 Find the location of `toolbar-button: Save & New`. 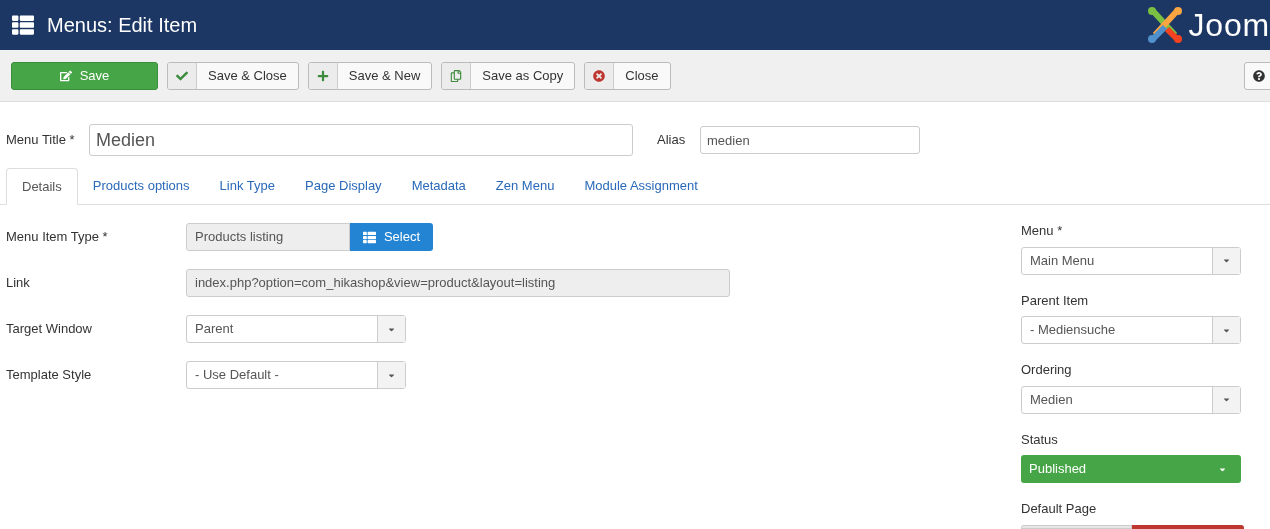

toolbar-button: Save & New is located at coordinates (370, 75).